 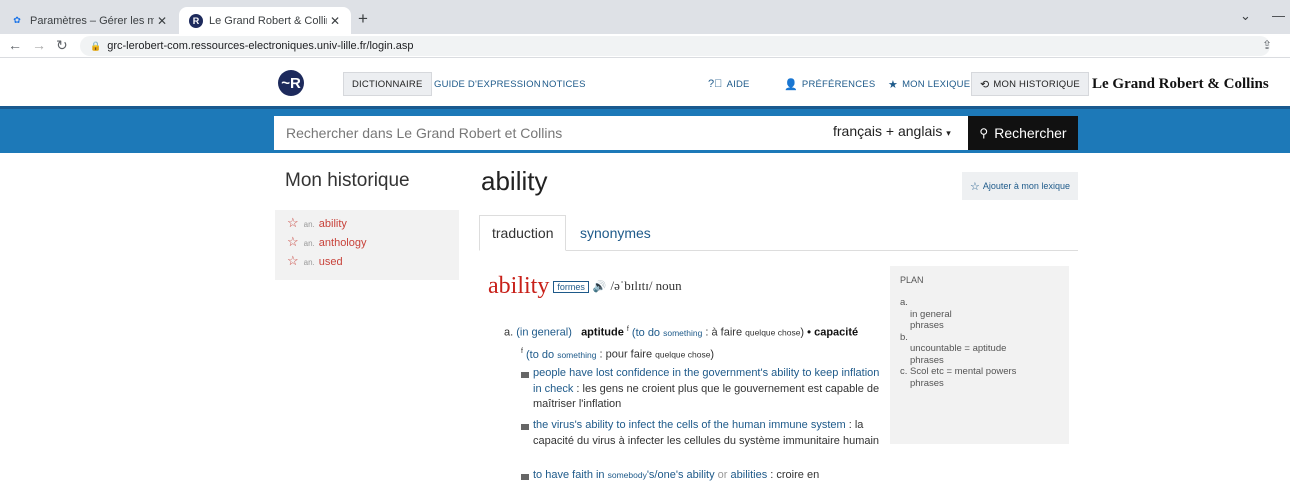 I want to click on audio-icon: 🔊, so click(x=600, y=286).